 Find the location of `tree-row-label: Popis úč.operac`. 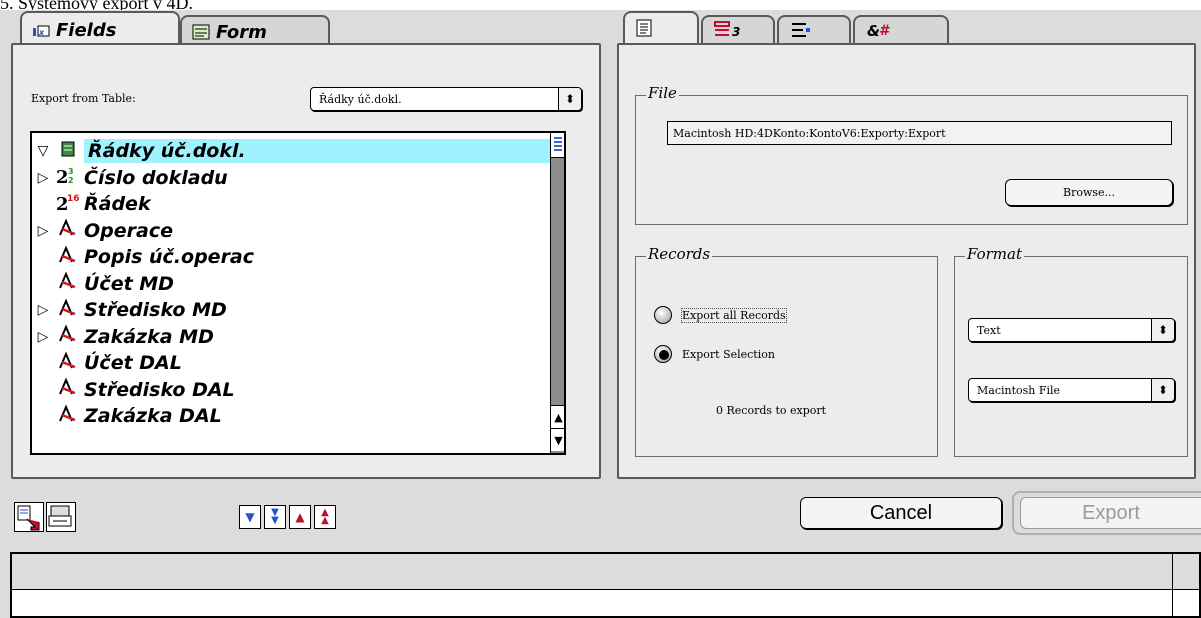

tree-row-label: Popis úč.operac is located at coordinates (169, 257).